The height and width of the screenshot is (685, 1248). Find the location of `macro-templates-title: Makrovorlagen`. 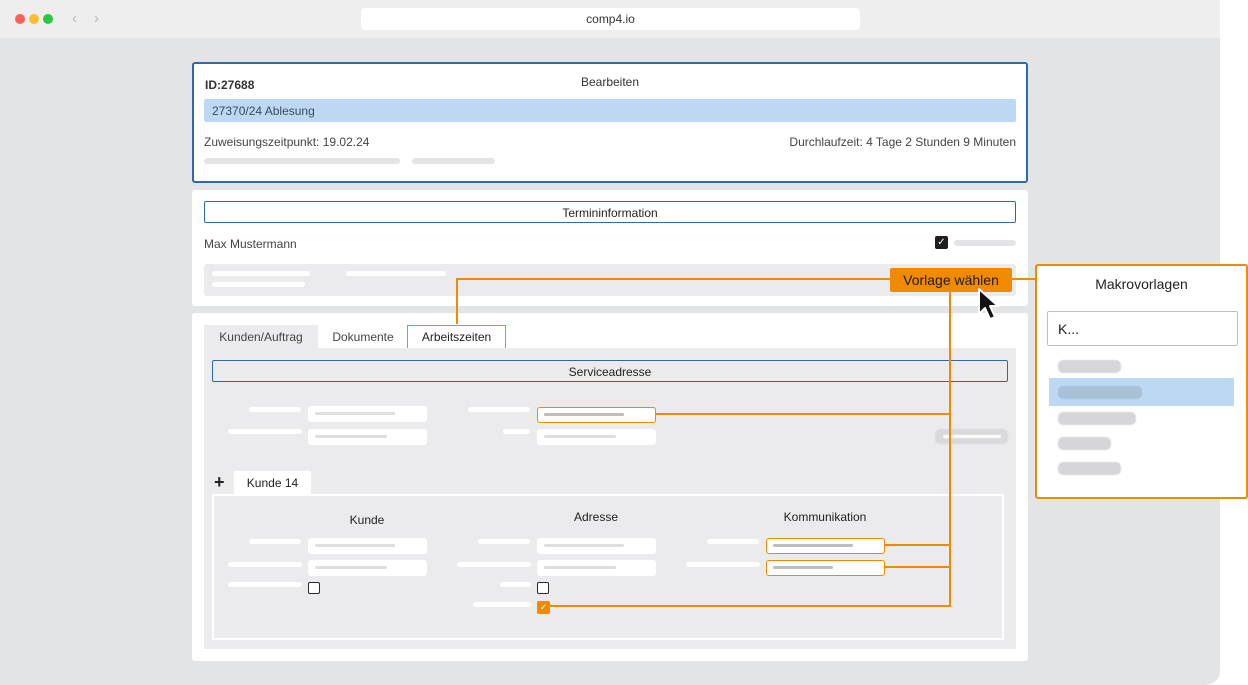

macro-templates-title: Makrovorlagen is located at coordinates (1141, 284).